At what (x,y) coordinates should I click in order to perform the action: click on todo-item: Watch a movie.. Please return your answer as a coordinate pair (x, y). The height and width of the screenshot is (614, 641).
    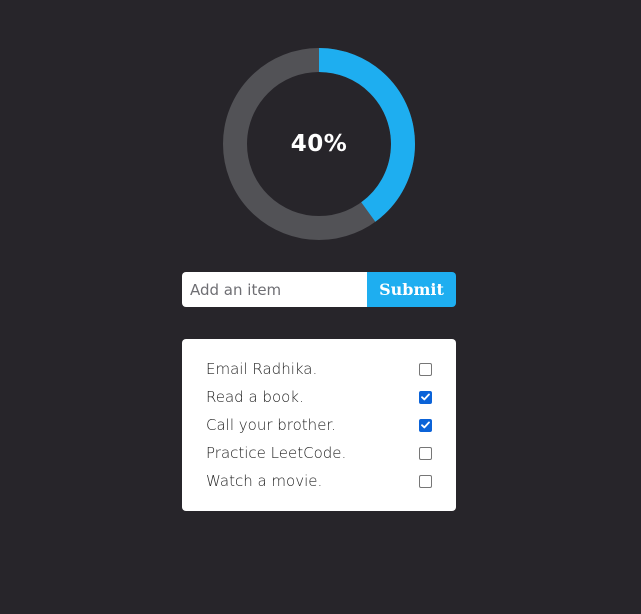
    Looking at the image, I should click on (319, 481).